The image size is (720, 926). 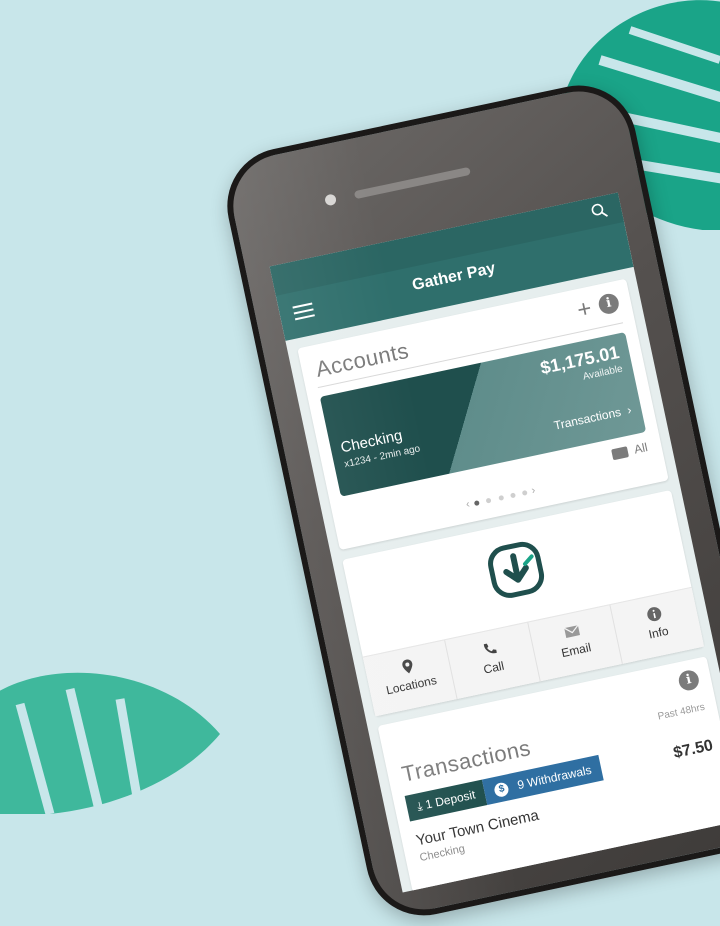 I want to click on transactions-link-label: Transactions, so click(x=587, y=418).